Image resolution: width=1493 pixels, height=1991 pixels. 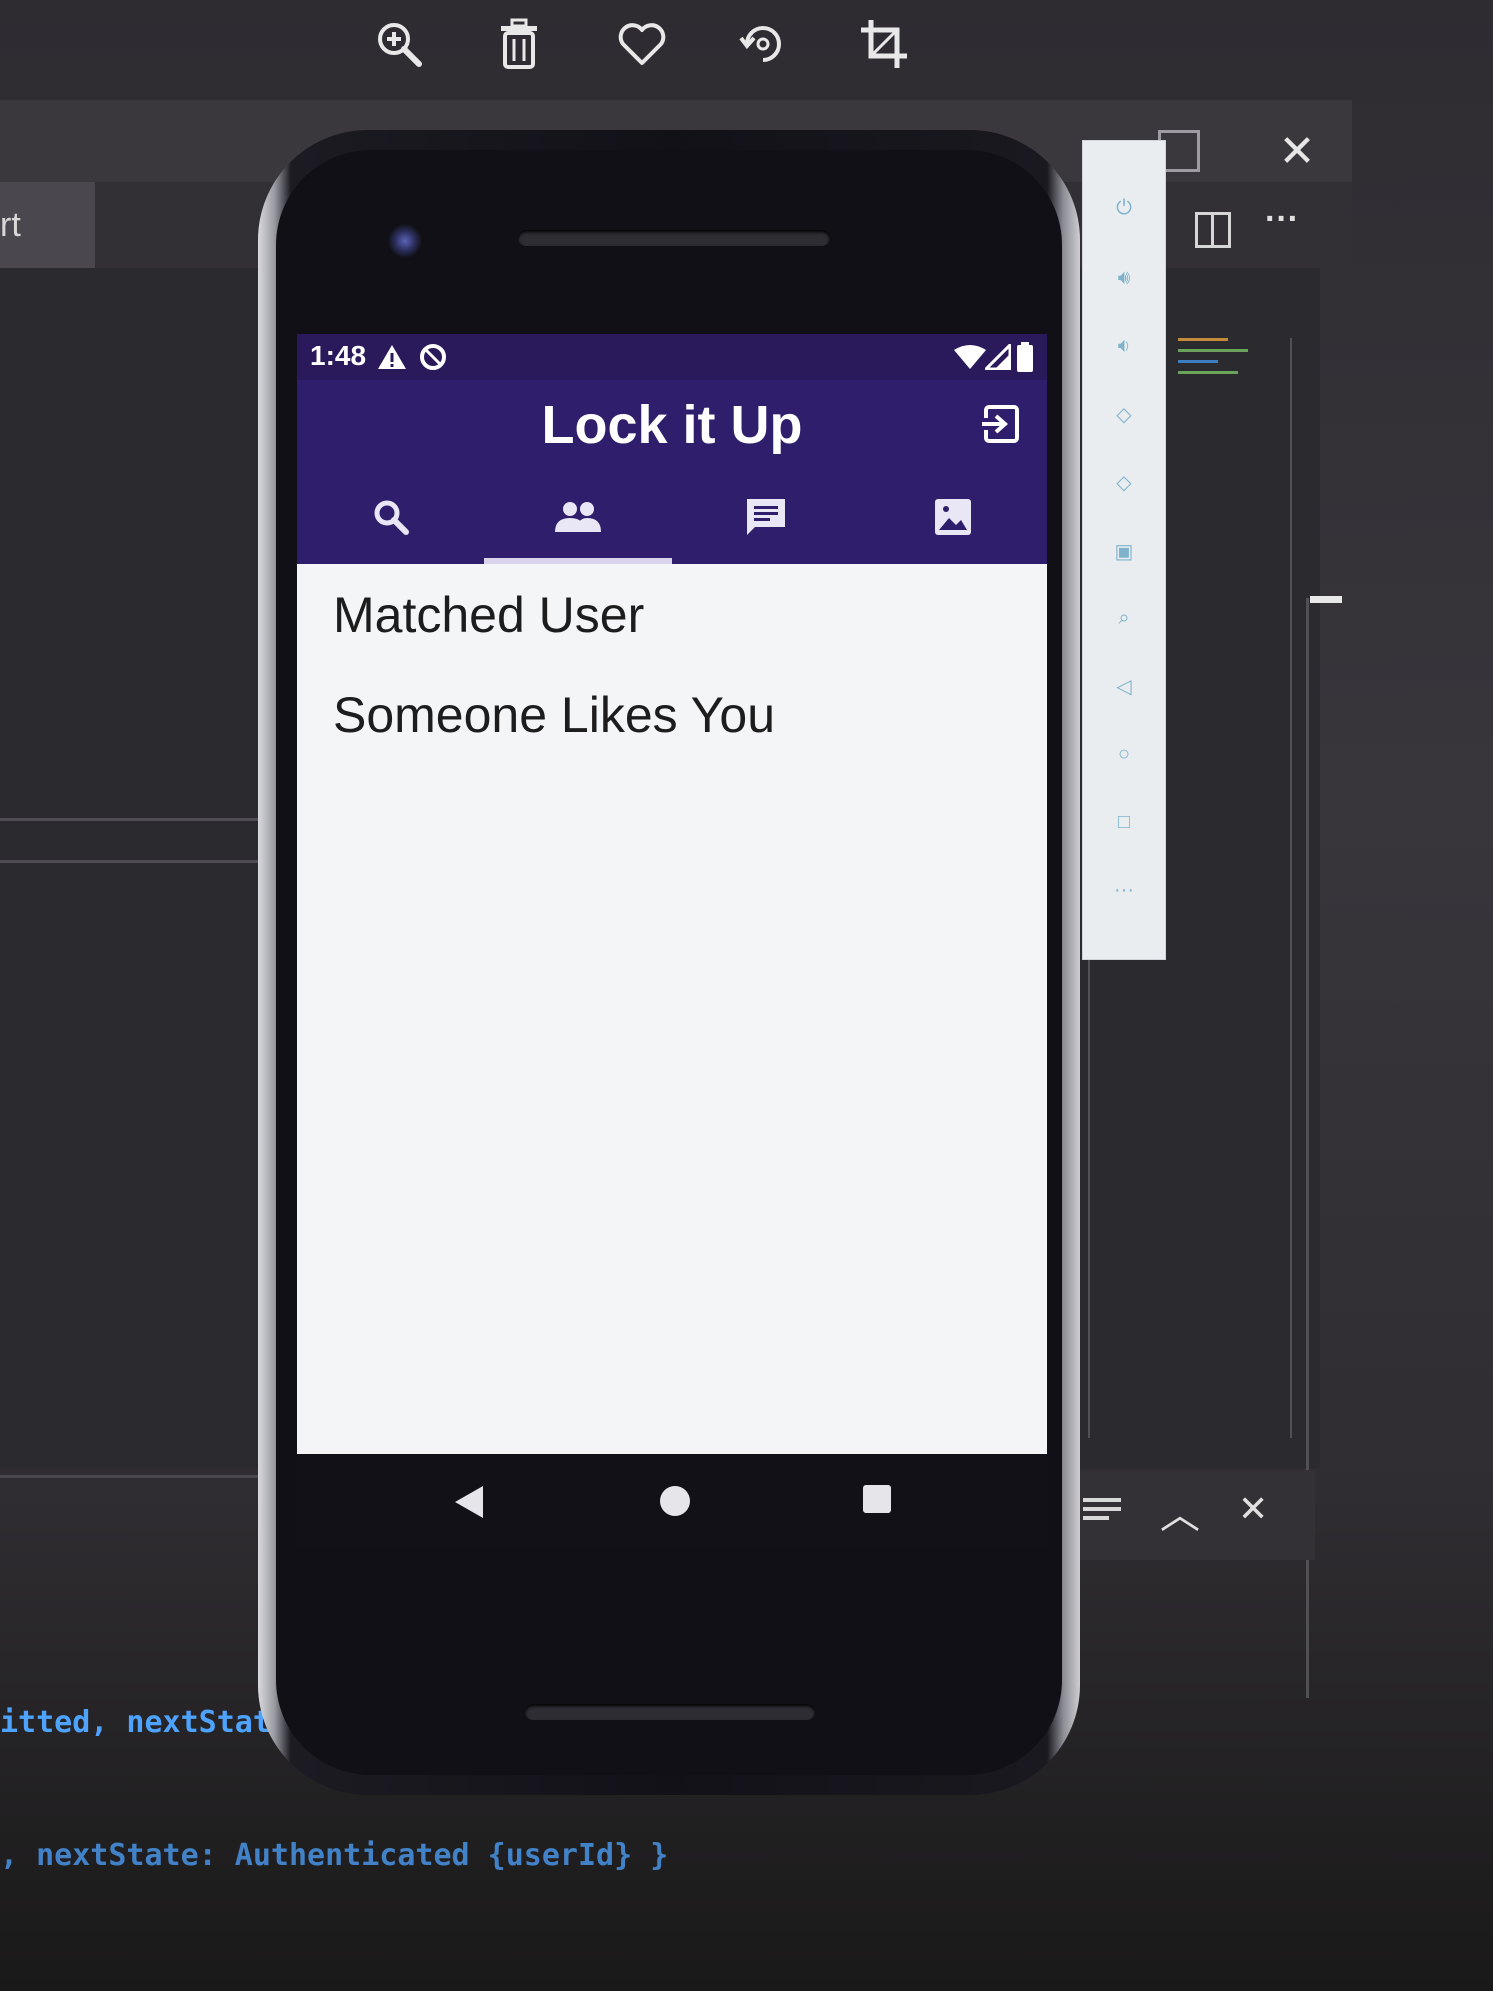 I want to click on trash-icon, so click(x=519, y=44).